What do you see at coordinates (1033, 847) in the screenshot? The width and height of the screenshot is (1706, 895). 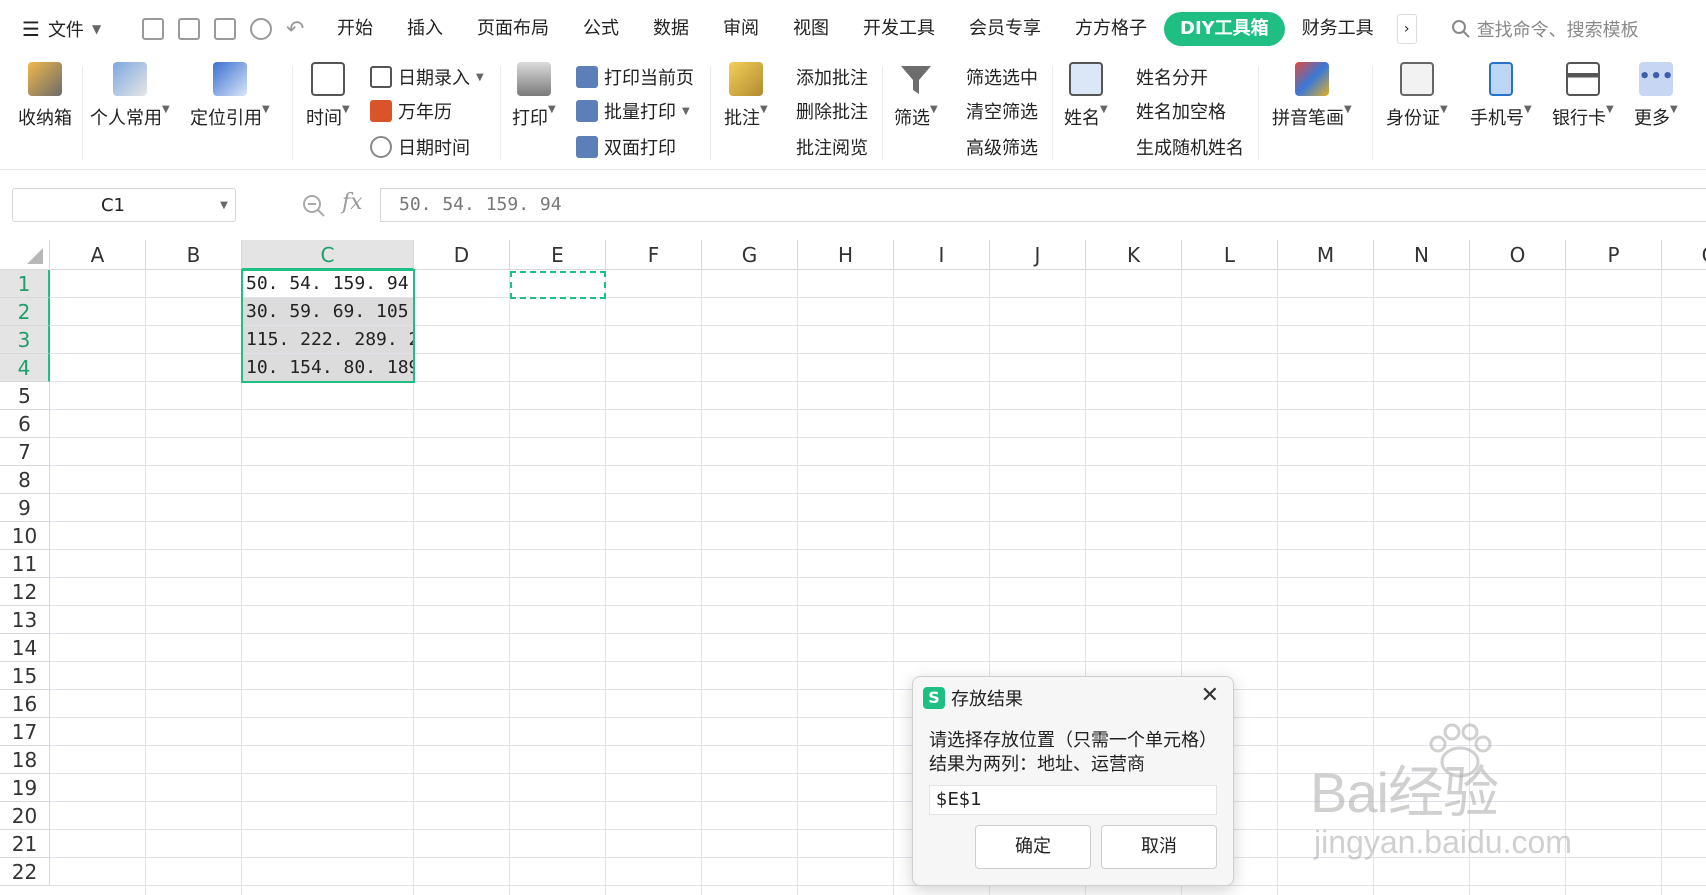 I see `ok-button: 确定` at bounding box center [1033, 847].